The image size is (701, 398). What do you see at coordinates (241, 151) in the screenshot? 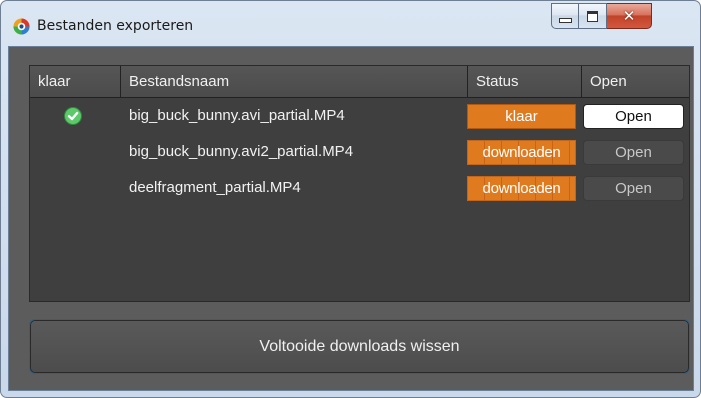
I see `filename: big_buck_bunny.avi2_partial.MP4` at bounding box center [241, 151].